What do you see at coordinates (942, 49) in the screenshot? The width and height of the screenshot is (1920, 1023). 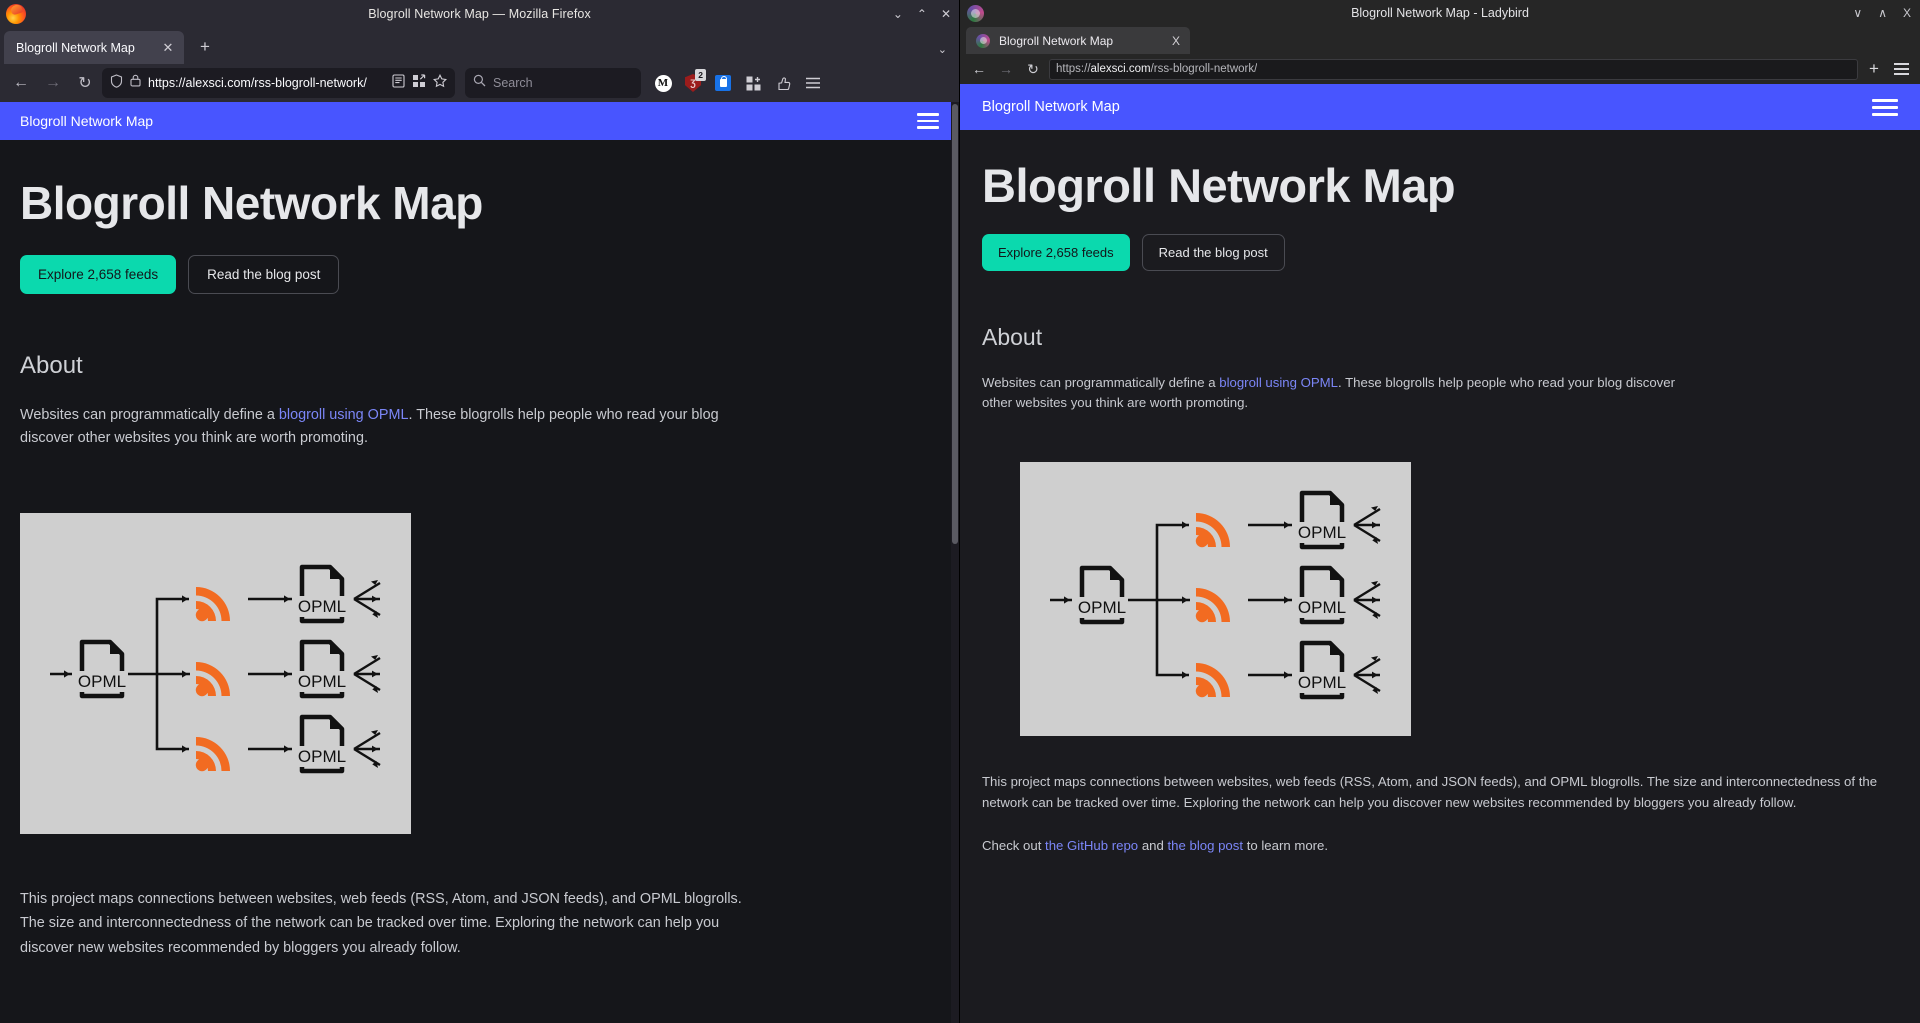 I see `list-all-tabs-icon: ⌄` at bounding box center [942, 49].